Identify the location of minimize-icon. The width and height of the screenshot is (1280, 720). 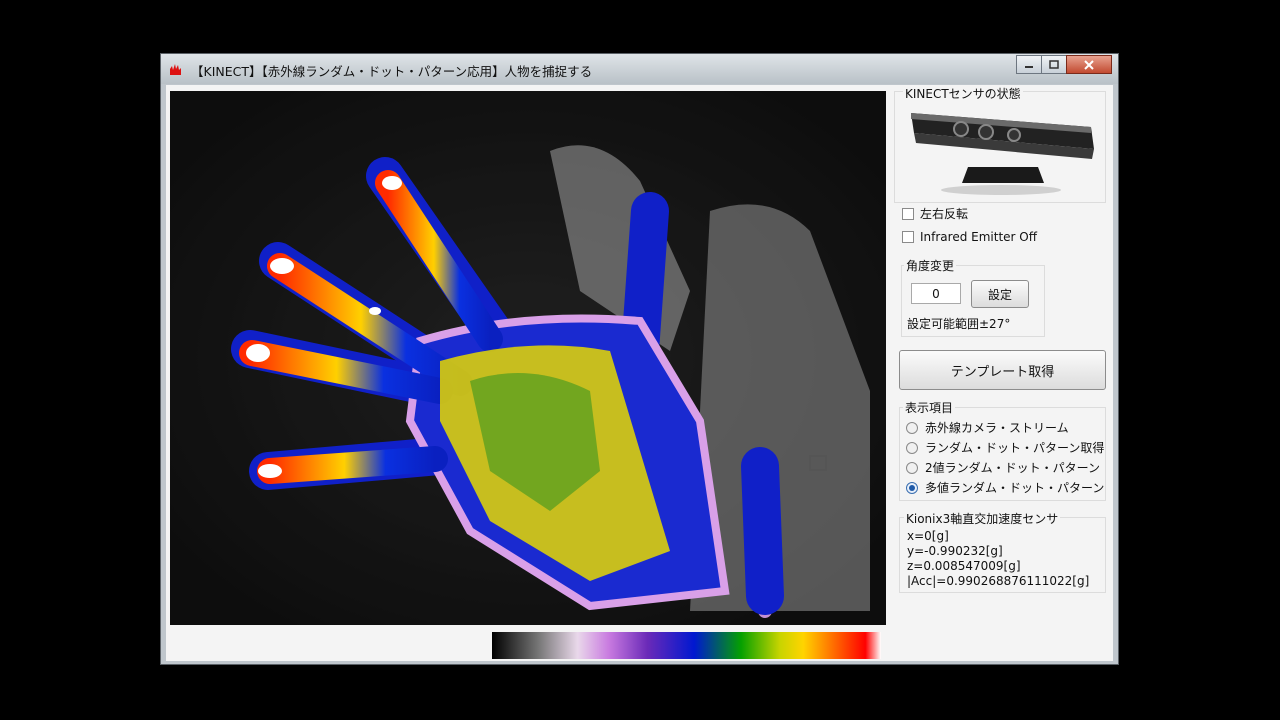
(1029, 66).